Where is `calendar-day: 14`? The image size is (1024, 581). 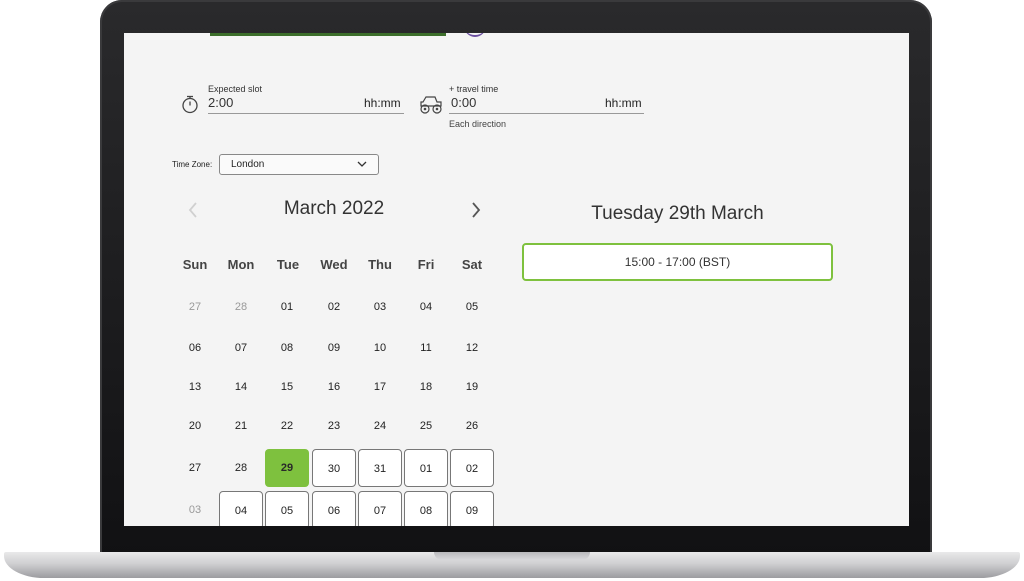
calendar-day: 14 is located at coordinates (241, 387).